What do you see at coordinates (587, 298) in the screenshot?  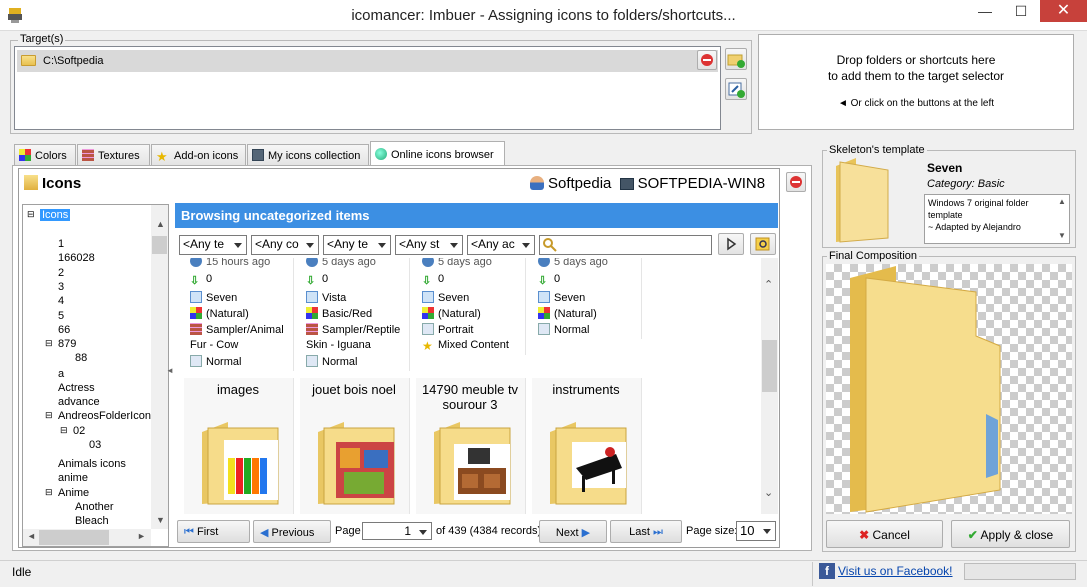 I see `result-card: 5 days ago ⇩ 0 Seven (Natural) Normal` at bounding box center [587, 298].